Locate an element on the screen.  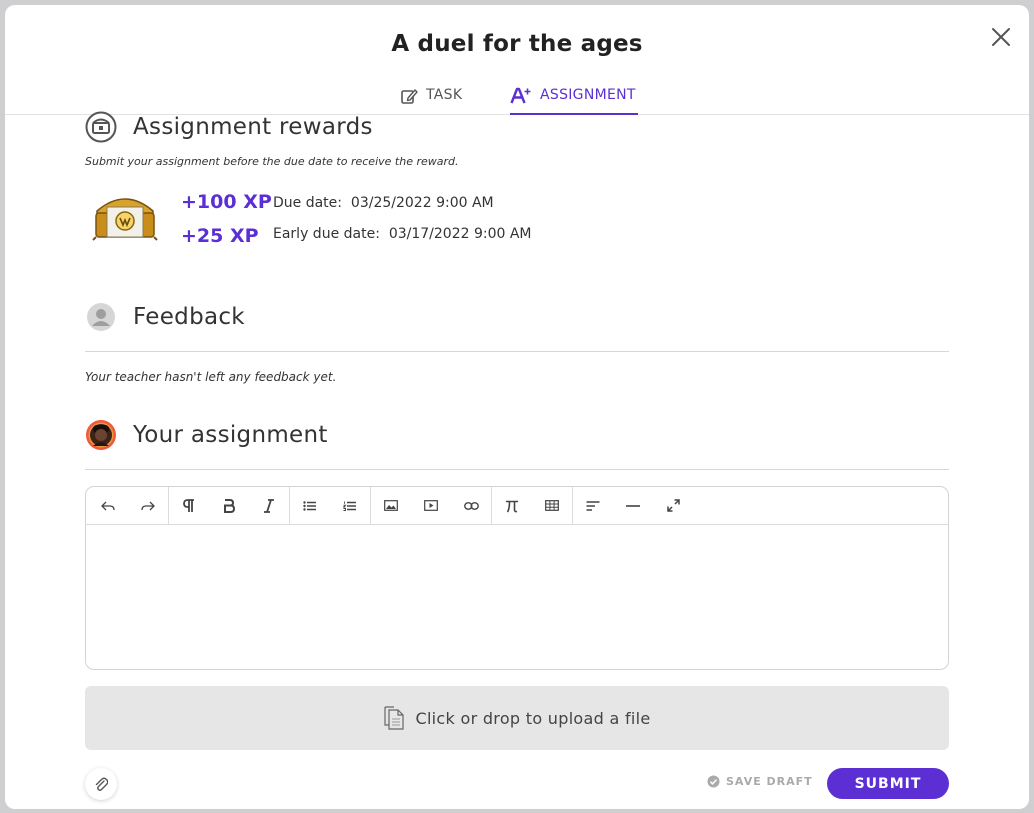
toolbar-group-media is located at coordinates (431, 505).